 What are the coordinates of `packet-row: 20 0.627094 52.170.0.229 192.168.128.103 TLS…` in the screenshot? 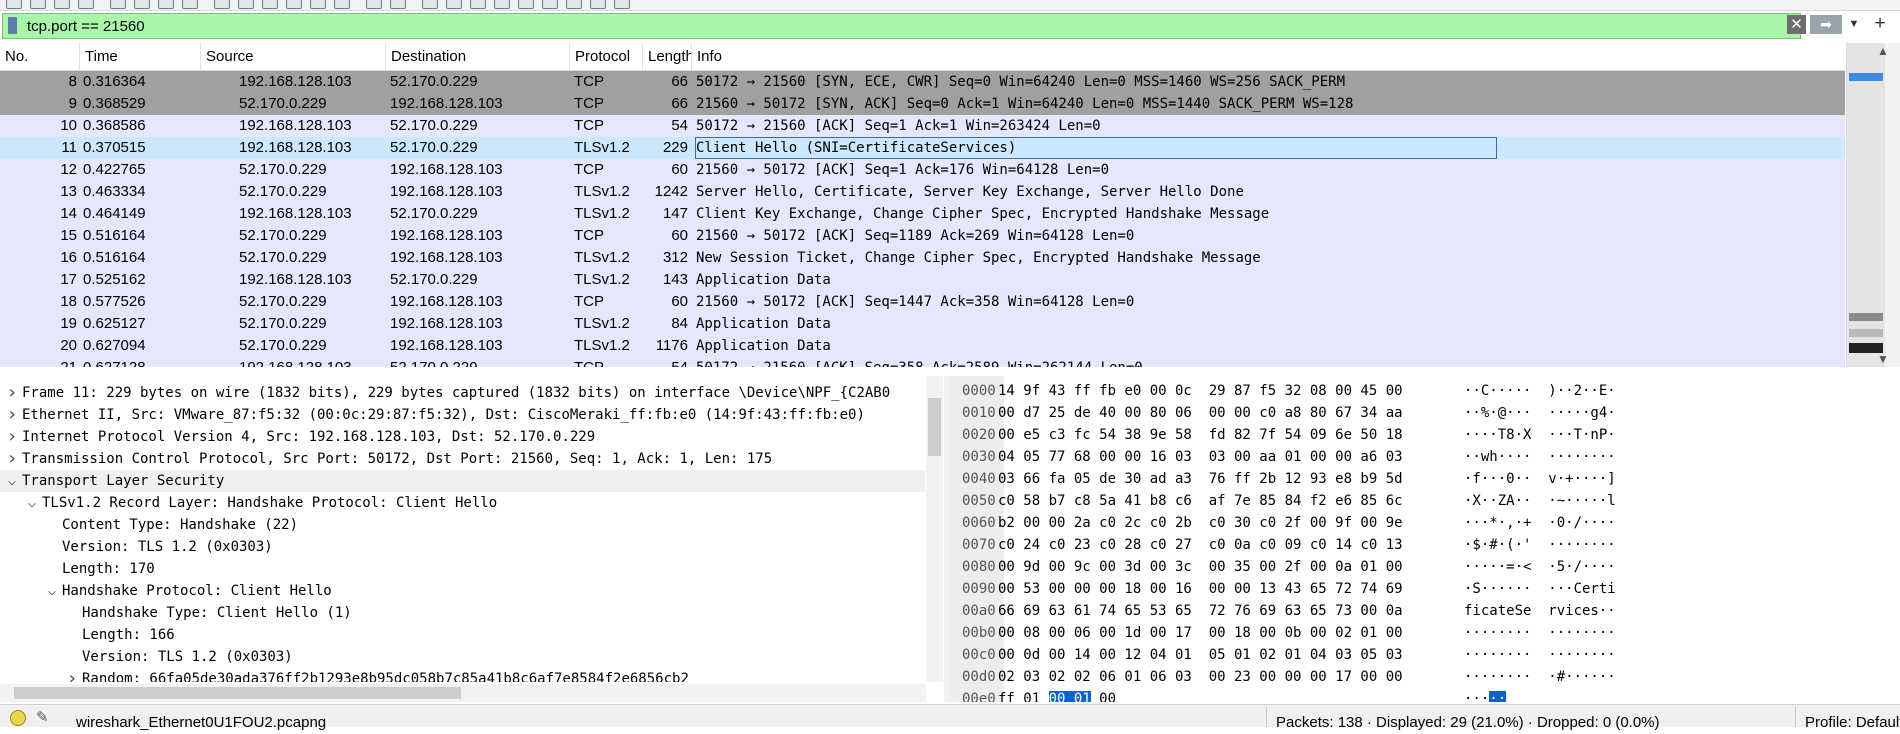 It's located at (922, 346).